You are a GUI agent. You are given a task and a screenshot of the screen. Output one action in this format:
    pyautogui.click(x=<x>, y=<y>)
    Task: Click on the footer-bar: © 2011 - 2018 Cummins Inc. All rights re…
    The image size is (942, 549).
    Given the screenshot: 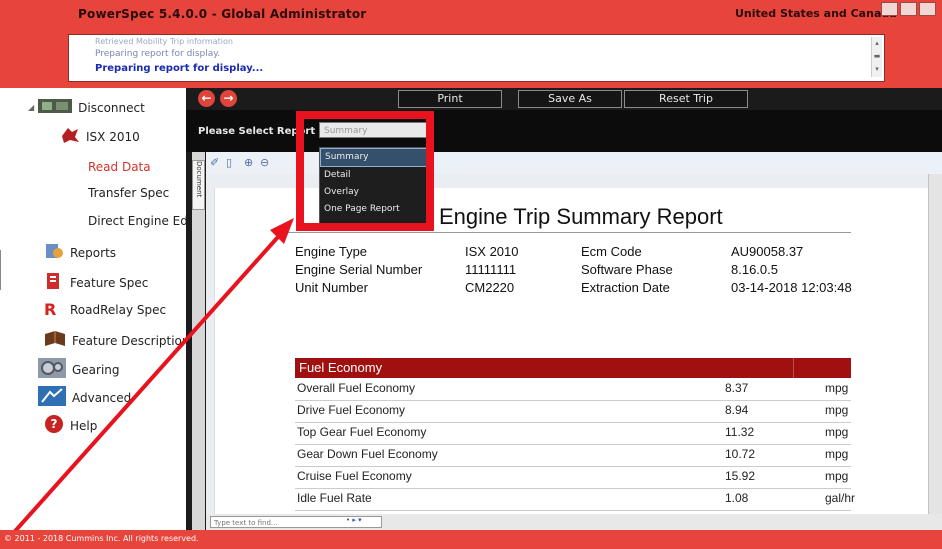 What is the action you would take?
    pyautogui.click(x=471, y=539)
    